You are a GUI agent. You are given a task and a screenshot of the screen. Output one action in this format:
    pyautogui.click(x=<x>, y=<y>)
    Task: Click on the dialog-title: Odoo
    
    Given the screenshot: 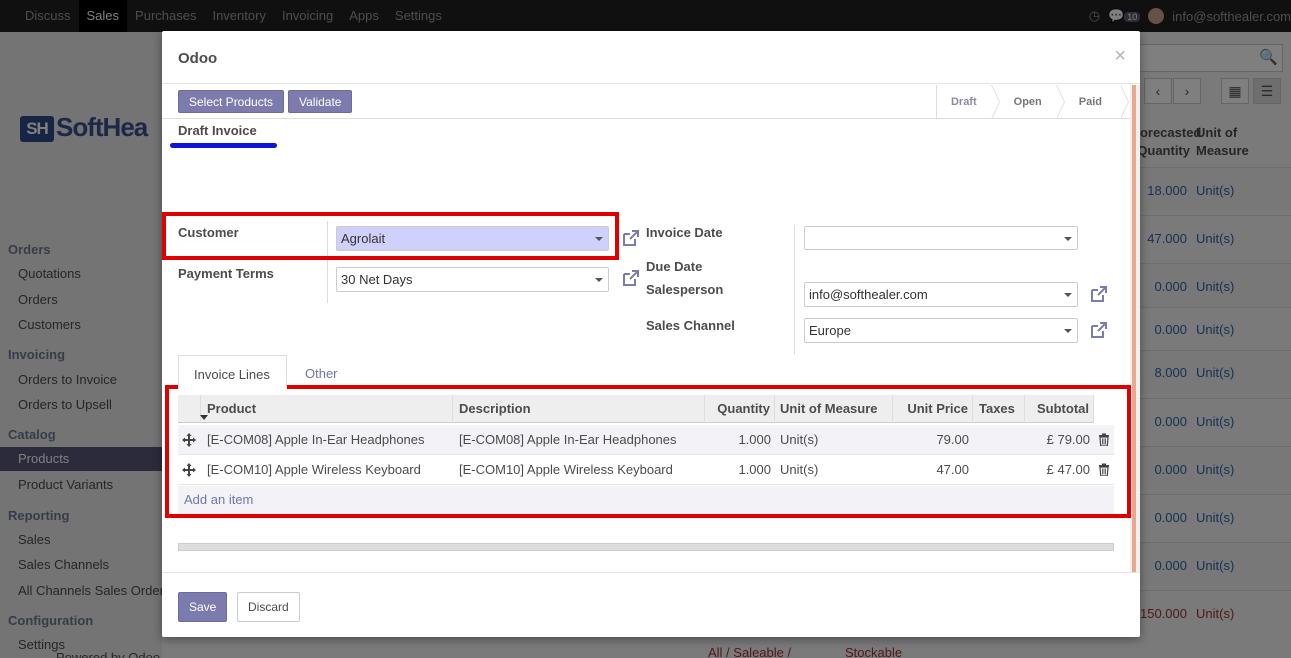 What is the action you would take?
    pyautogui.click(x=198, y=58)
    